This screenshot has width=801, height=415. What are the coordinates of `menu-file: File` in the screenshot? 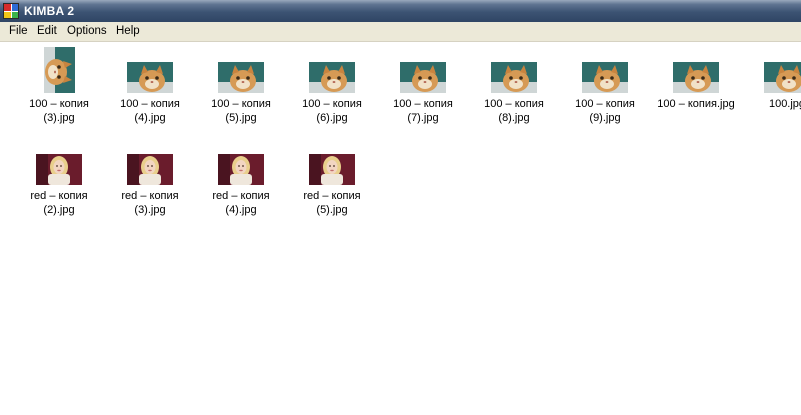 It's located at (18, 31).